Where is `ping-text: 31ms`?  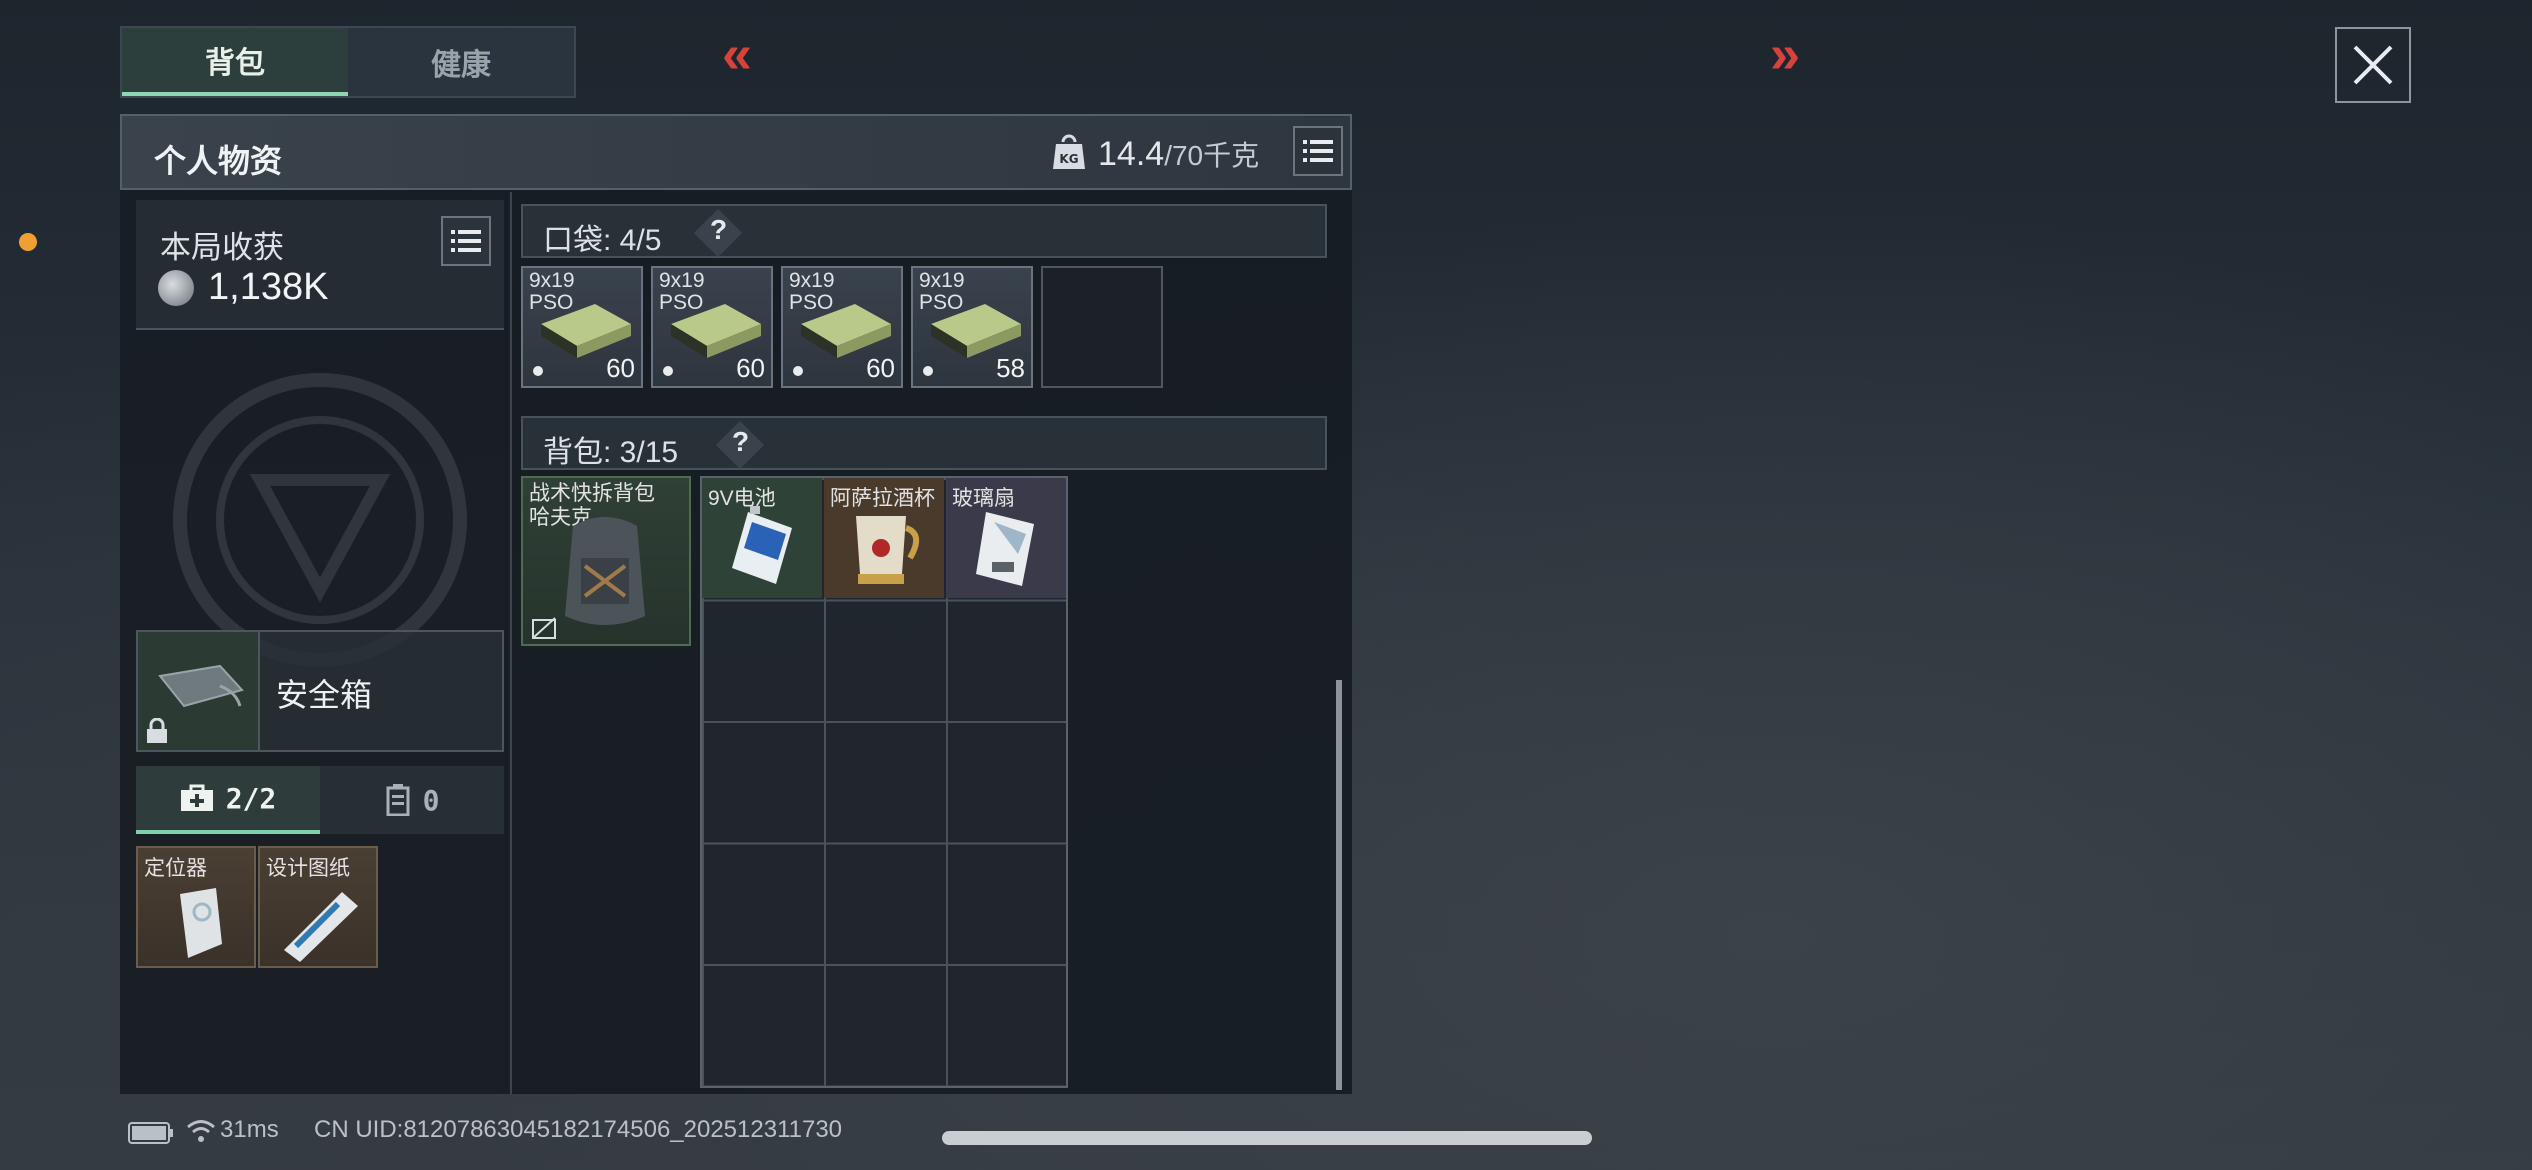
ping-text: 31ms is located at coordinates (249, 1129).